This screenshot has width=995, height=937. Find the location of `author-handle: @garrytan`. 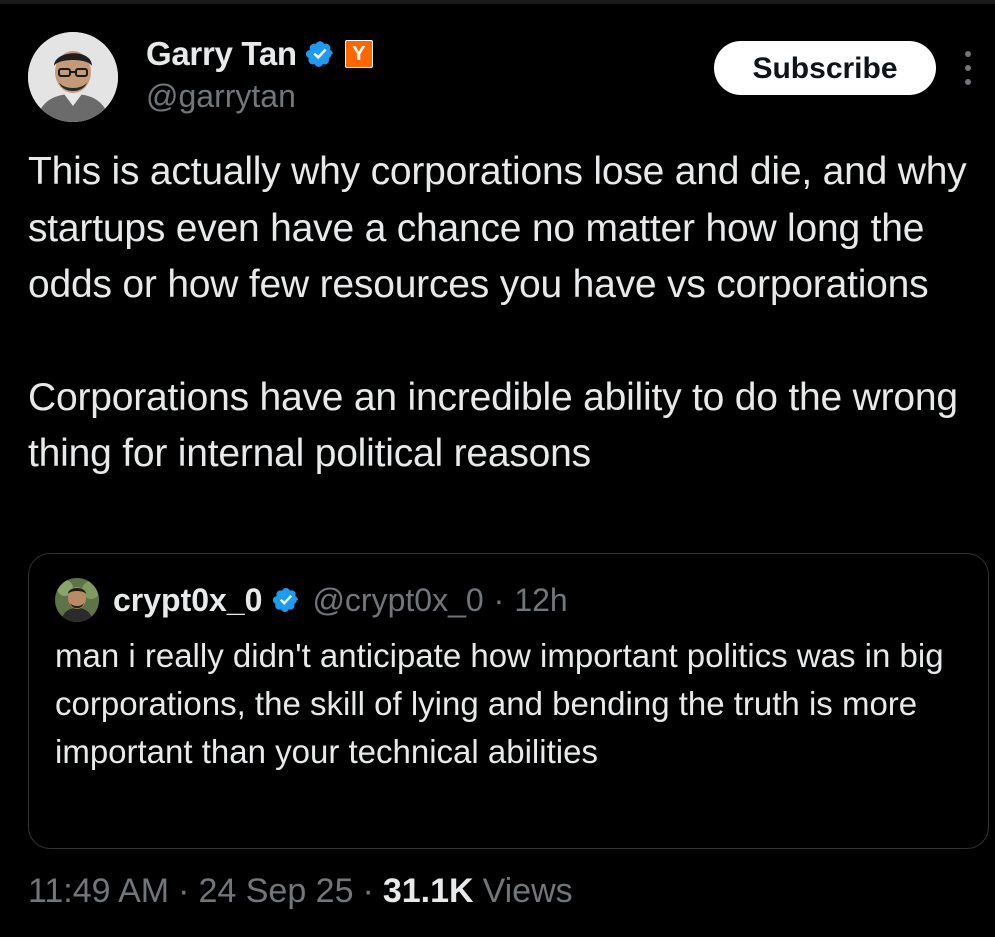

author-handle: @garrytan is located at coordinates (221, 96).